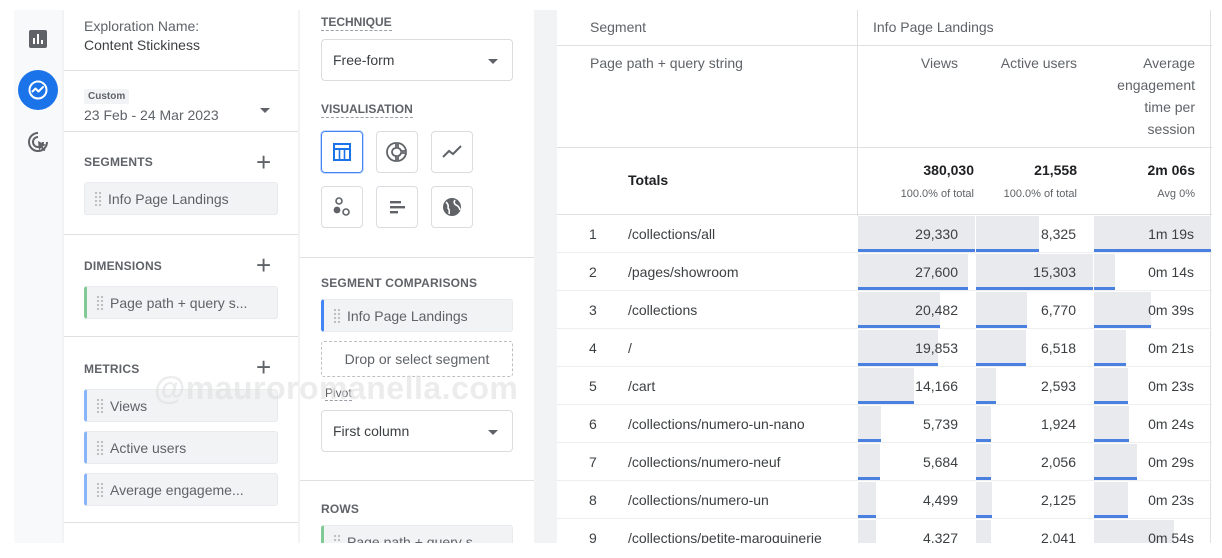 The height and width of the screenshot is (558, 1222). What do you see at coordinates (1058, 386) in the screenshot?
I see `cell-value: 2,593` at bounding box center [1058, 386].